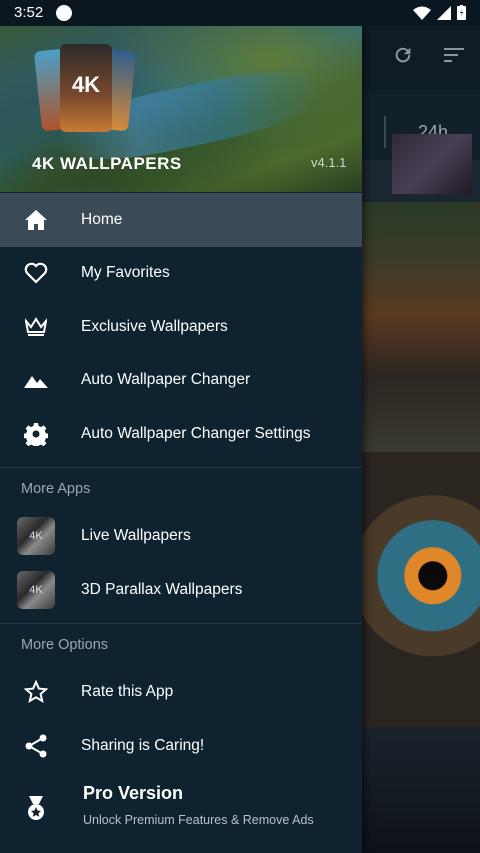 This screenshot has width=480, height=853. I want to click on battery-icon, so click(461, 12).